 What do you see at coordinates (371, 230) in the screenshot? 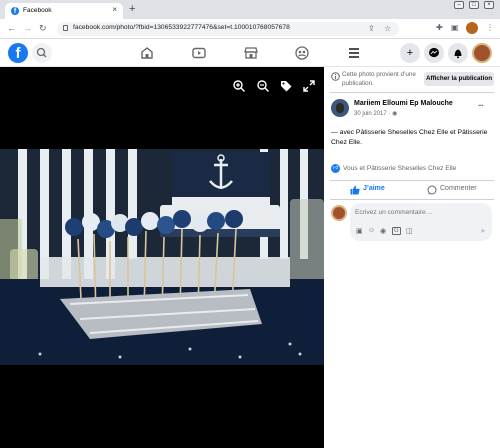
I see `emoji-icon: ☺` at bounding box center [371, 230].